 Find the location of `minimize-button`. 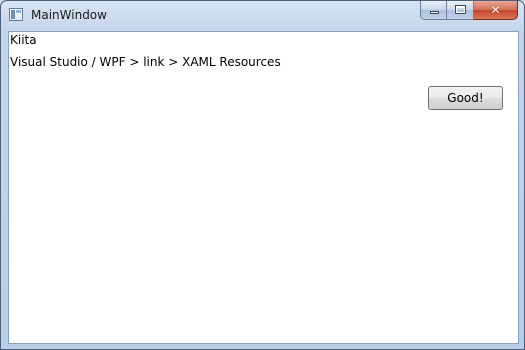

minimize-button is located at coordinates (433, 10).